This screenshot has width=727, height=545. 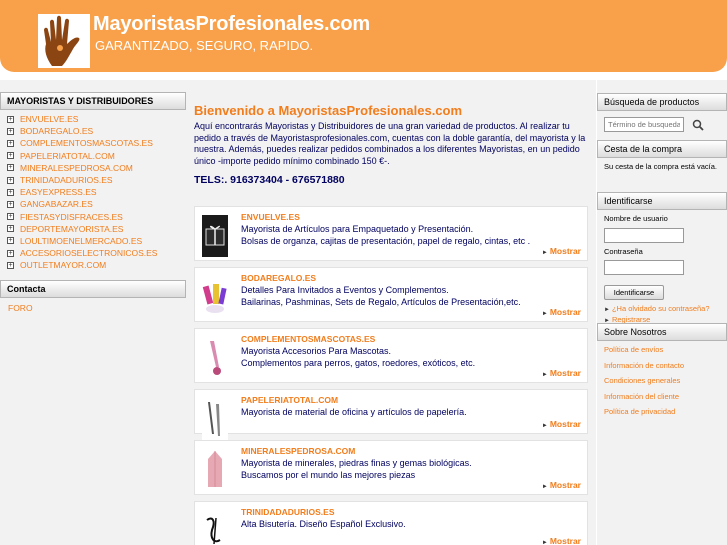 What do you see at coordinates (665, 369) in the screenshot?
I see `about-link: Información de contacto` at bounding box center [665, 369].